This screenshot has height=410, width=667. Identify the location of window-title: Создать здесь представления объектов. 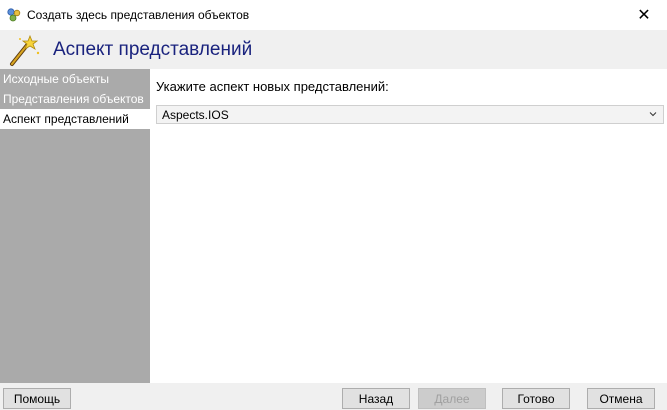
(138, 15).